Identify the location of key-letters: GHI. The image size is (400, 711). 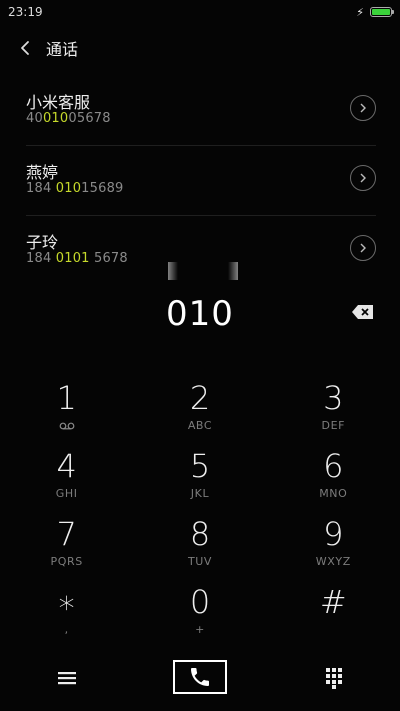
(66, 493).